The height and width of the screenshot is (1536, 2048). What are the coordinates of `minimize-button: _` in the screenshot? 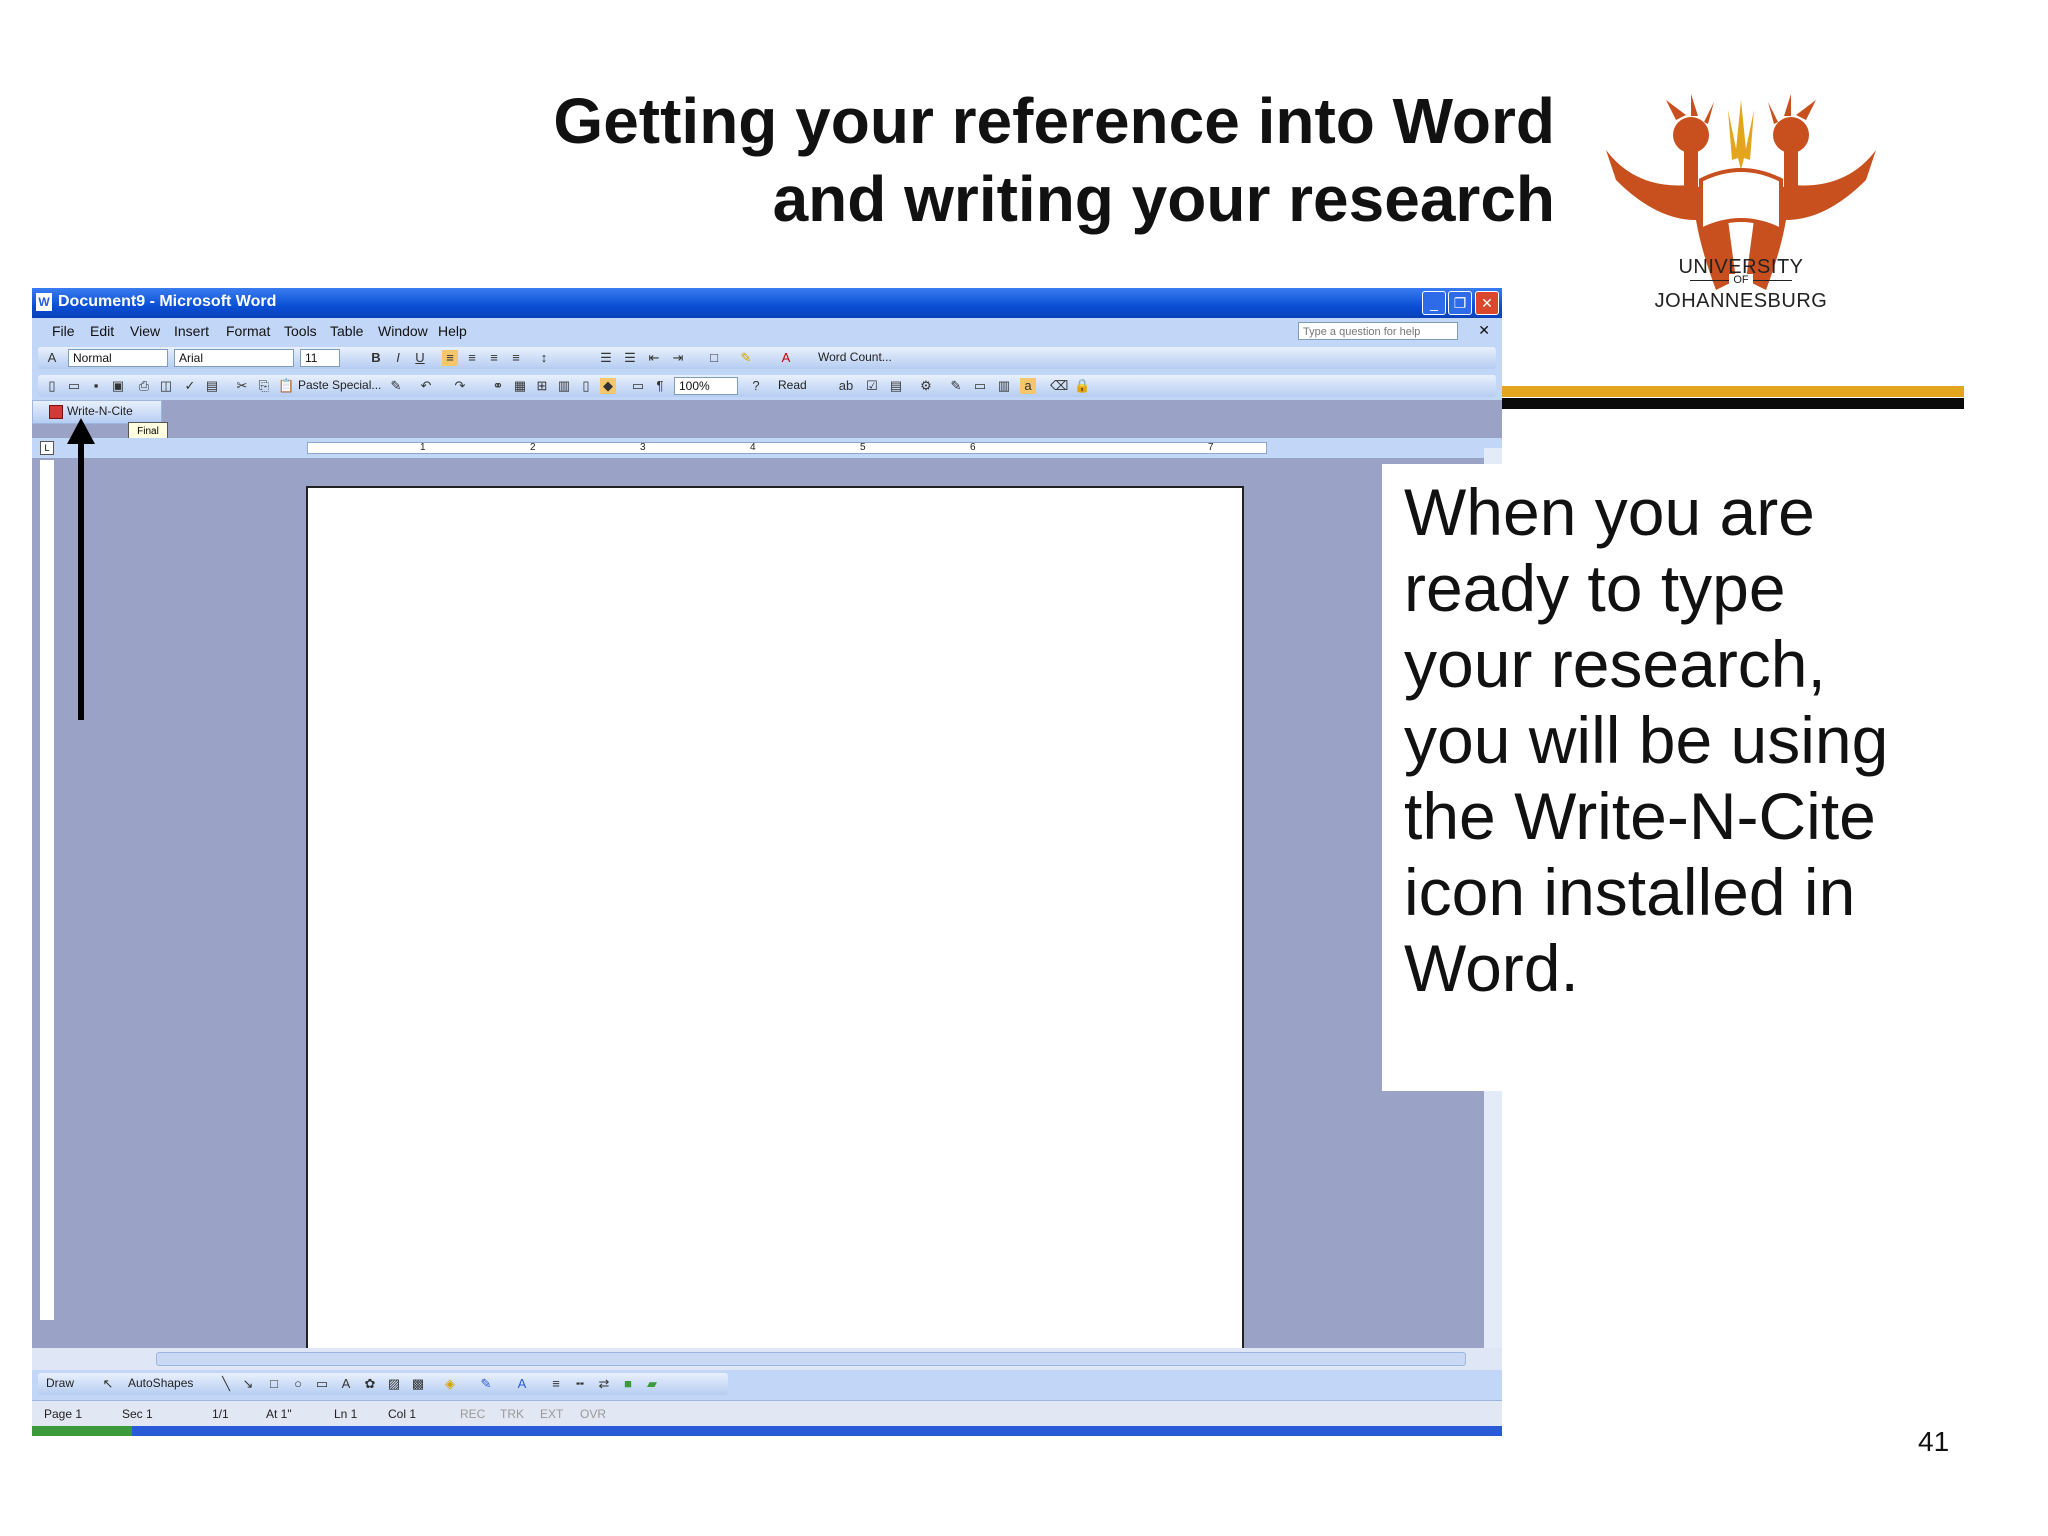 It's located at (1434, 303).